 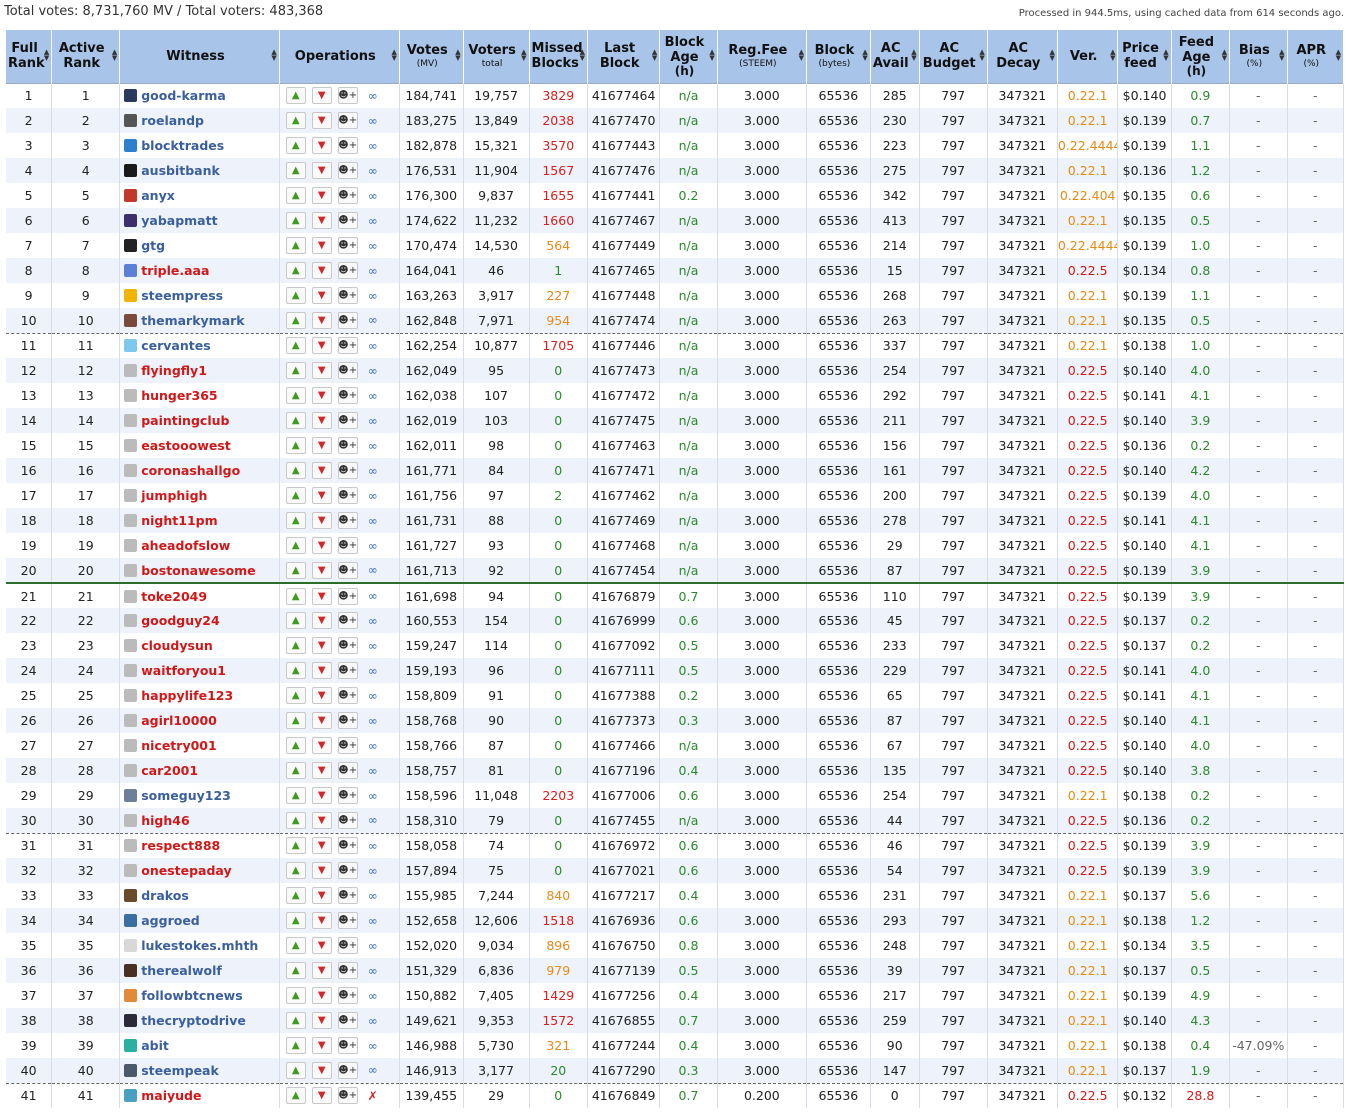 What do you see at coordinates (171, 1095) in the screenshot?
I see `witness-link: maiyude` at bounding box center [171, 1095].